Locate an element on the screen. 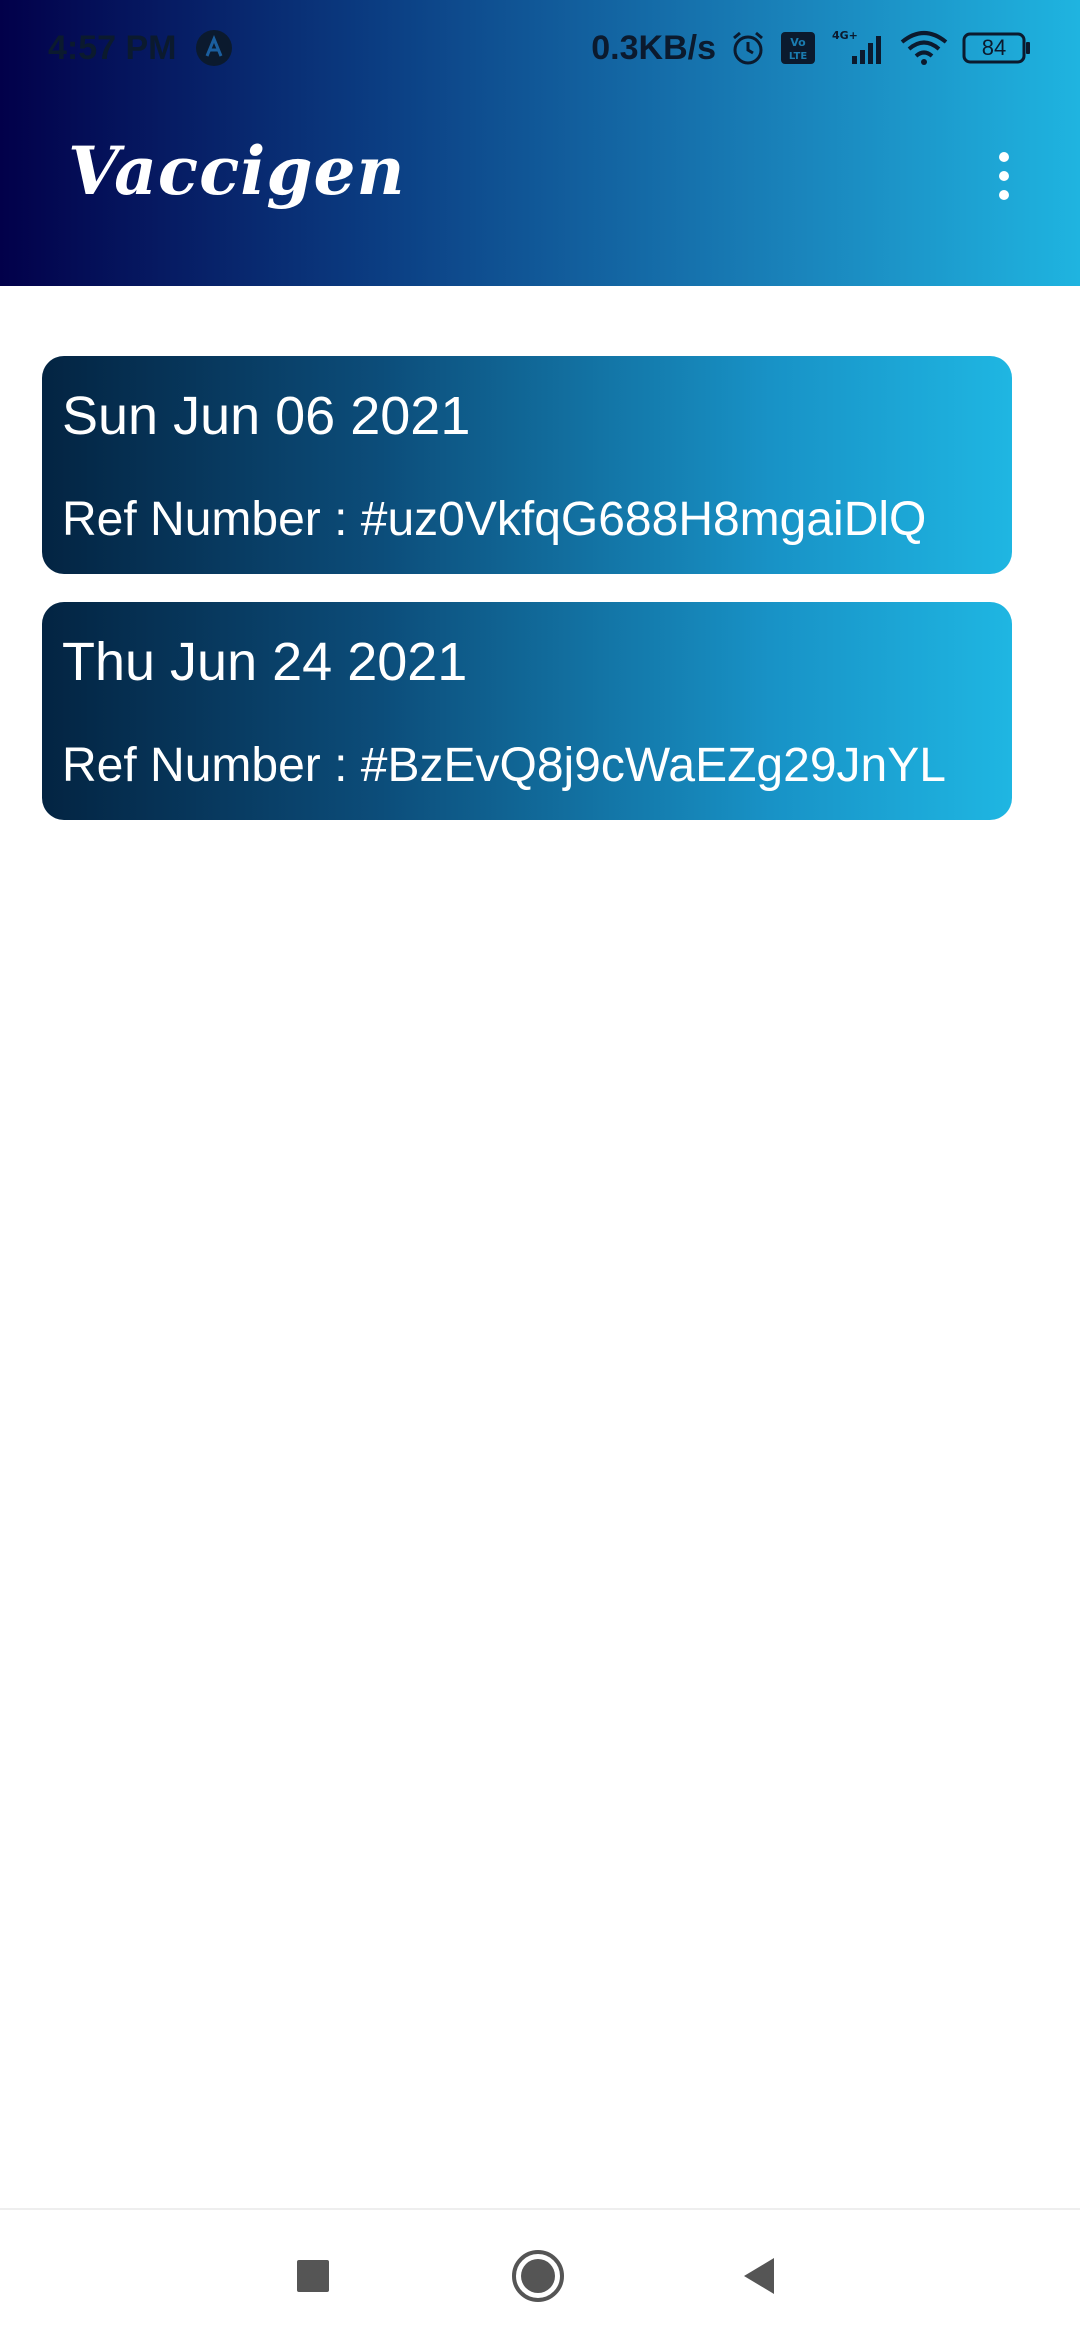 The width and height of the screenshot is (1080, 2340). appointment-date: Sun Jun 06 2021 is located at coordinates (266, 416).